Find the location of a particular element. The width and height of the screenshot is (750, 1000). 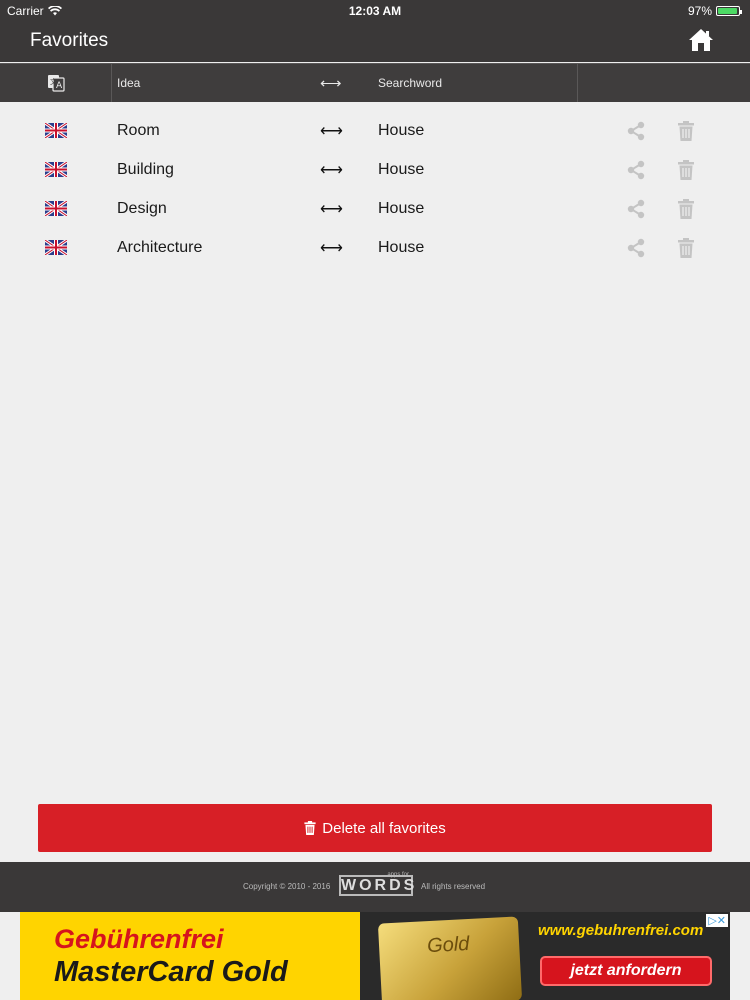

logo-tagline: apps.for is located at coordinates (398, 875).